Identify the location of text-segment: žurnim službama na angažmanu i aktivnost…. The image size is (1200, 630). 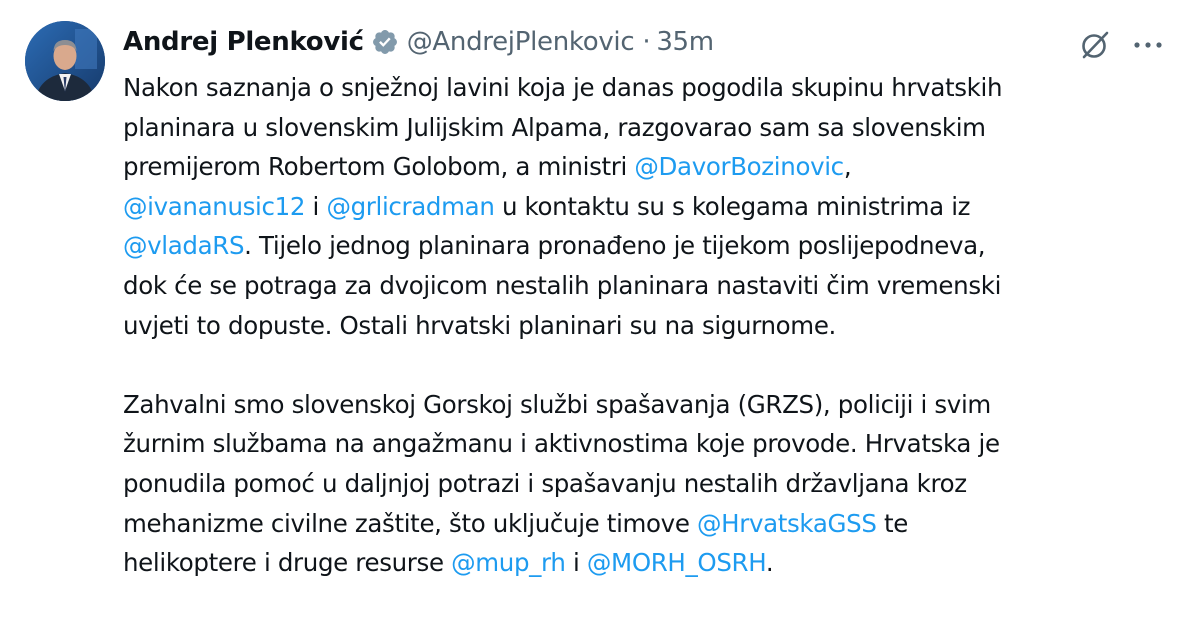
(561, 444).